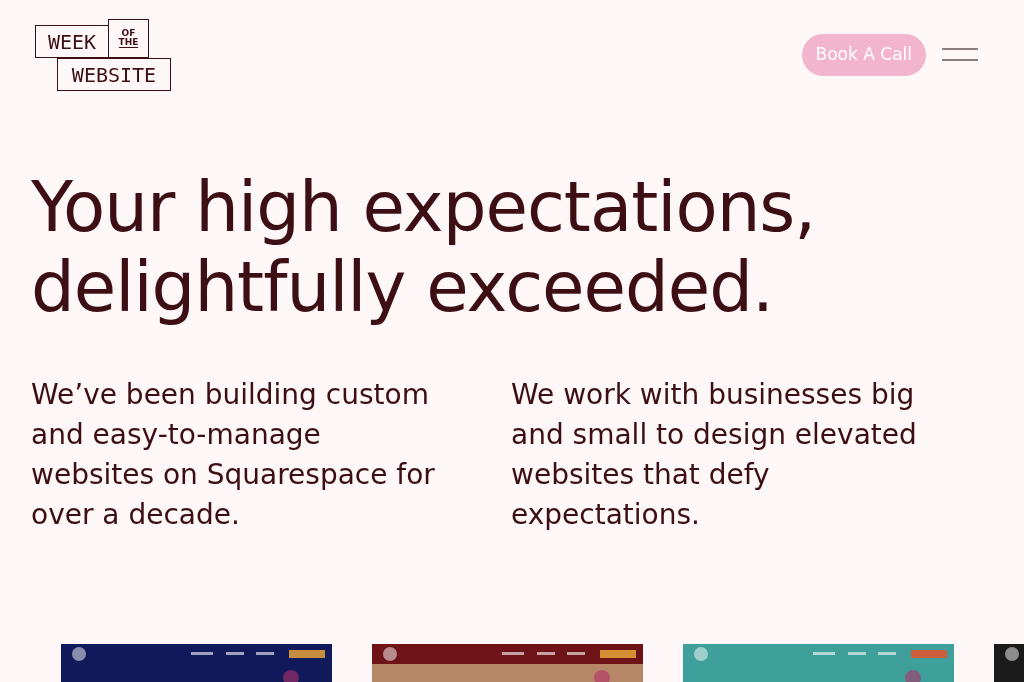 This screenshot has height=682, width=1024. What do you see at coordinates (72, 41) in the screenshot?
I see `logo-word: WEEK` at bounding box center [72, 41].